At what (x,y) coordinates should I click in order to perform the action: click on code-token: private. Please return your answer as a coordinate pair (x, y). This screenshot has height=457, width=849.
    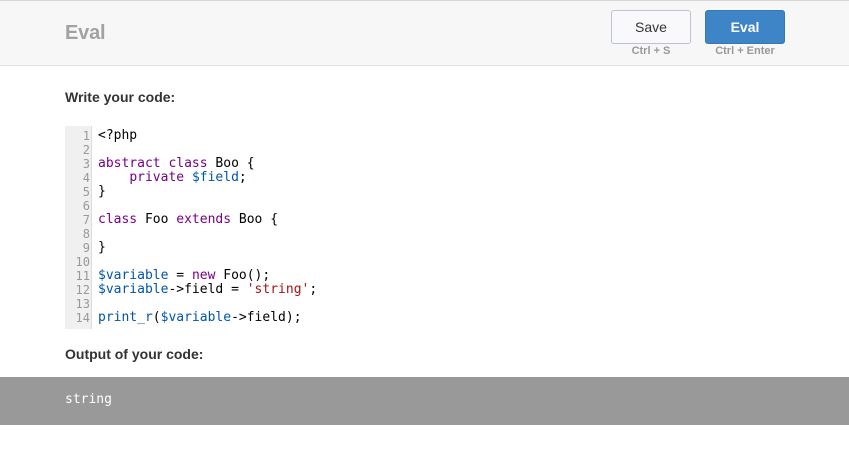
    Looking at the image, I should click on (157, 177).